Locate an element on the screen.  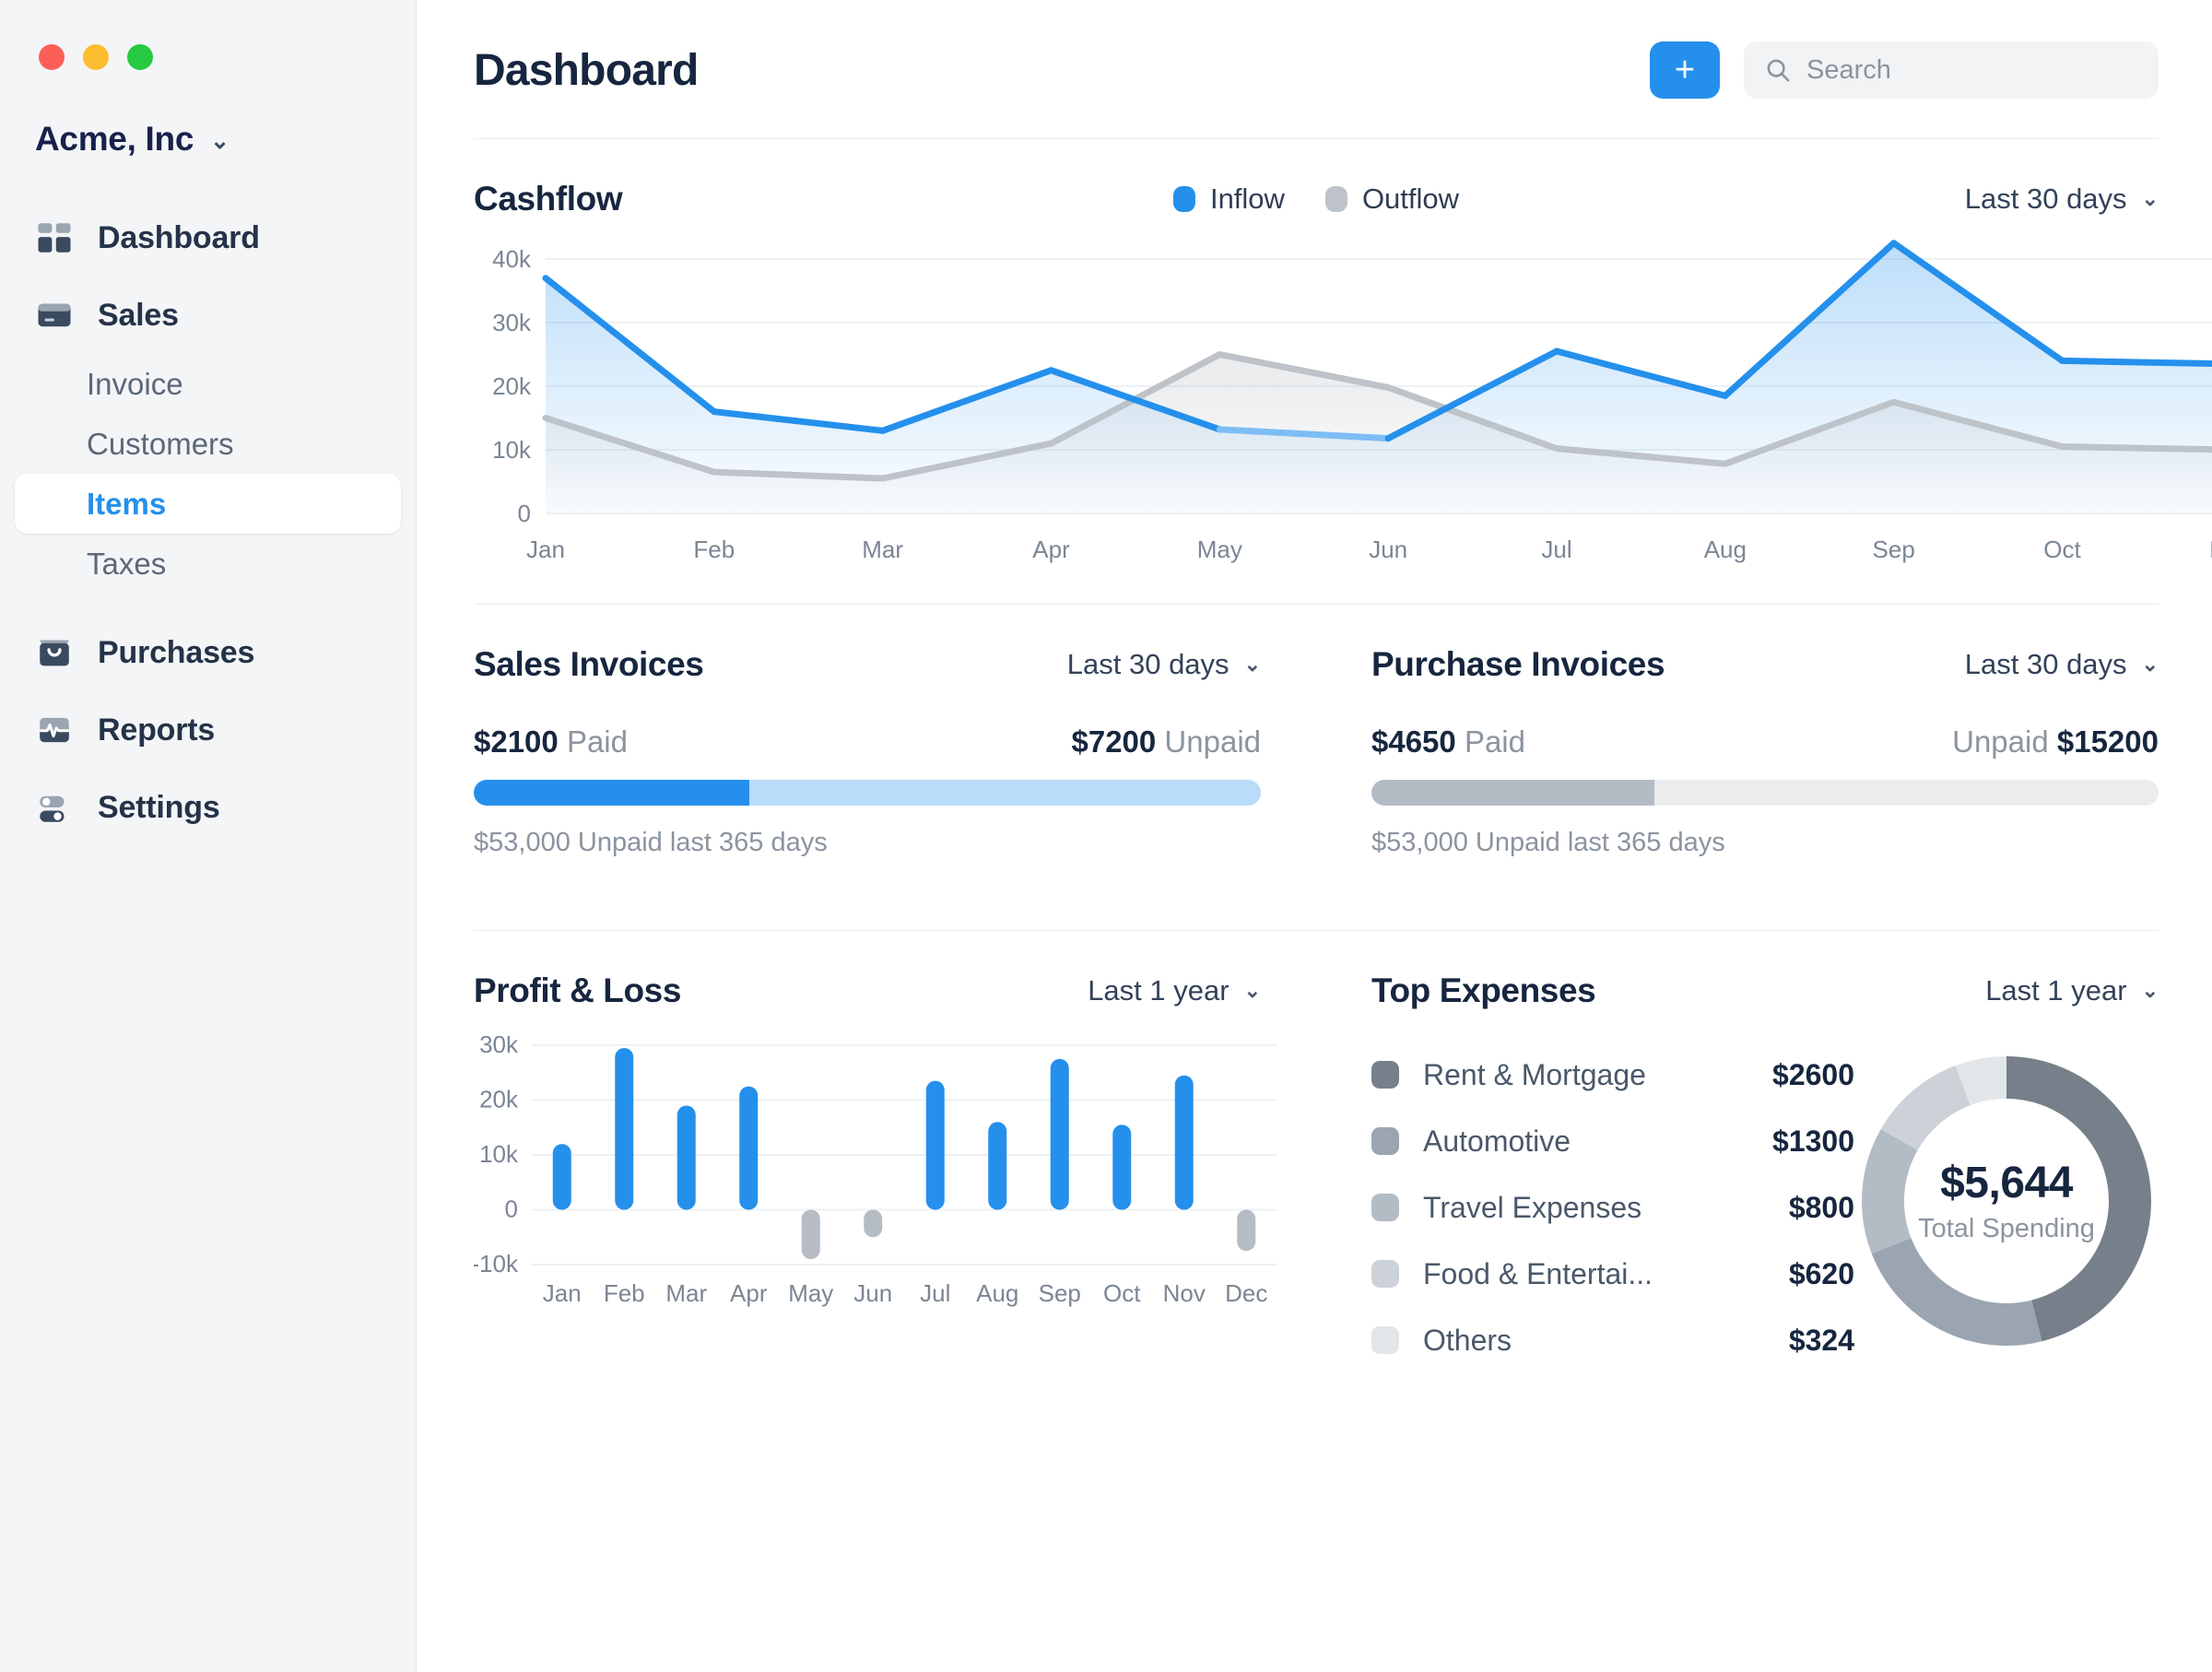
expense-value: $1300 is located at coordinates (1813, 1141).